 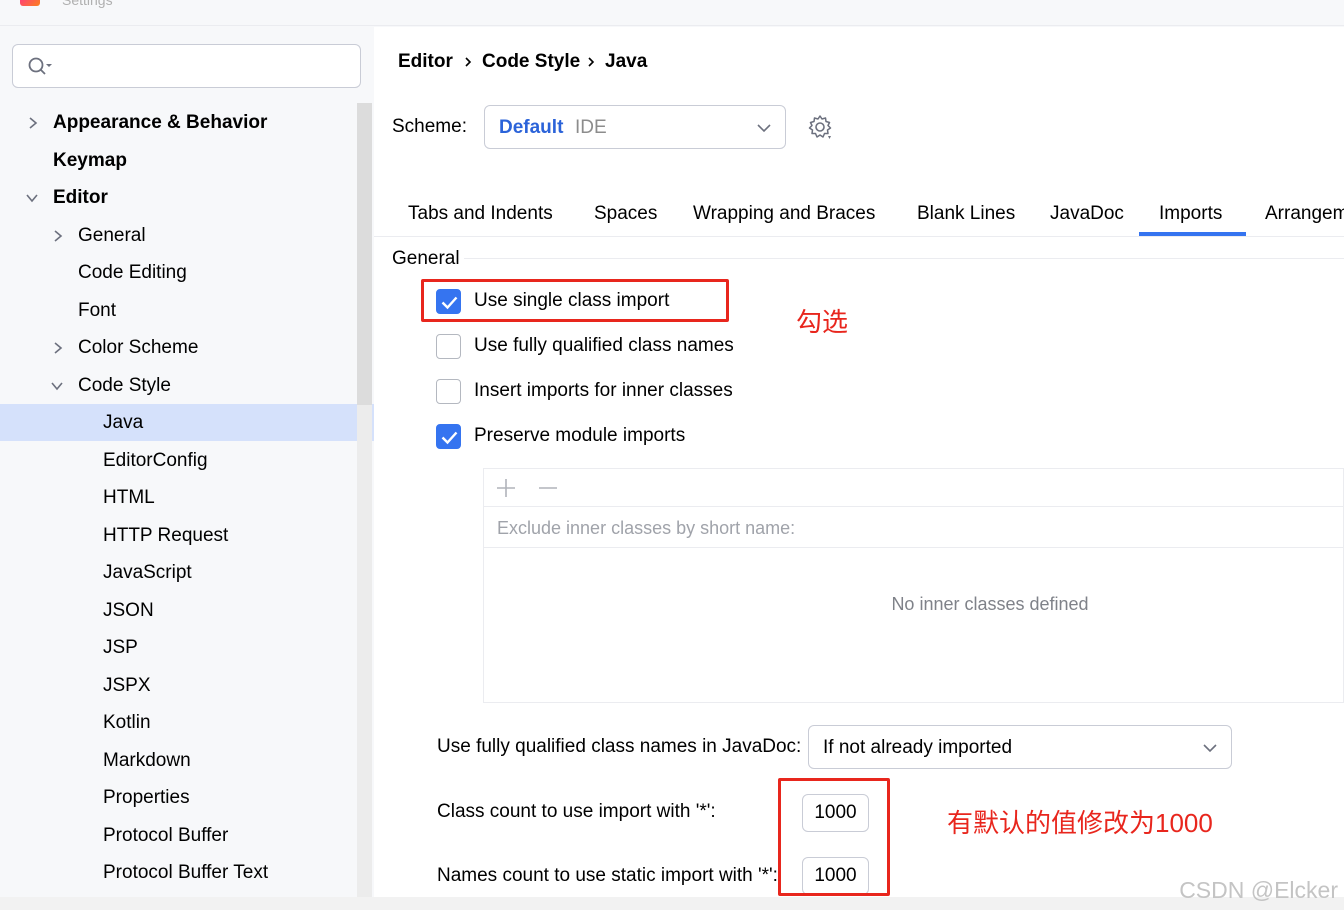 What do you see at coordinates (30, 3) in the screenshot?
I see `app-logo-icon` at bounding box center [30, 3].